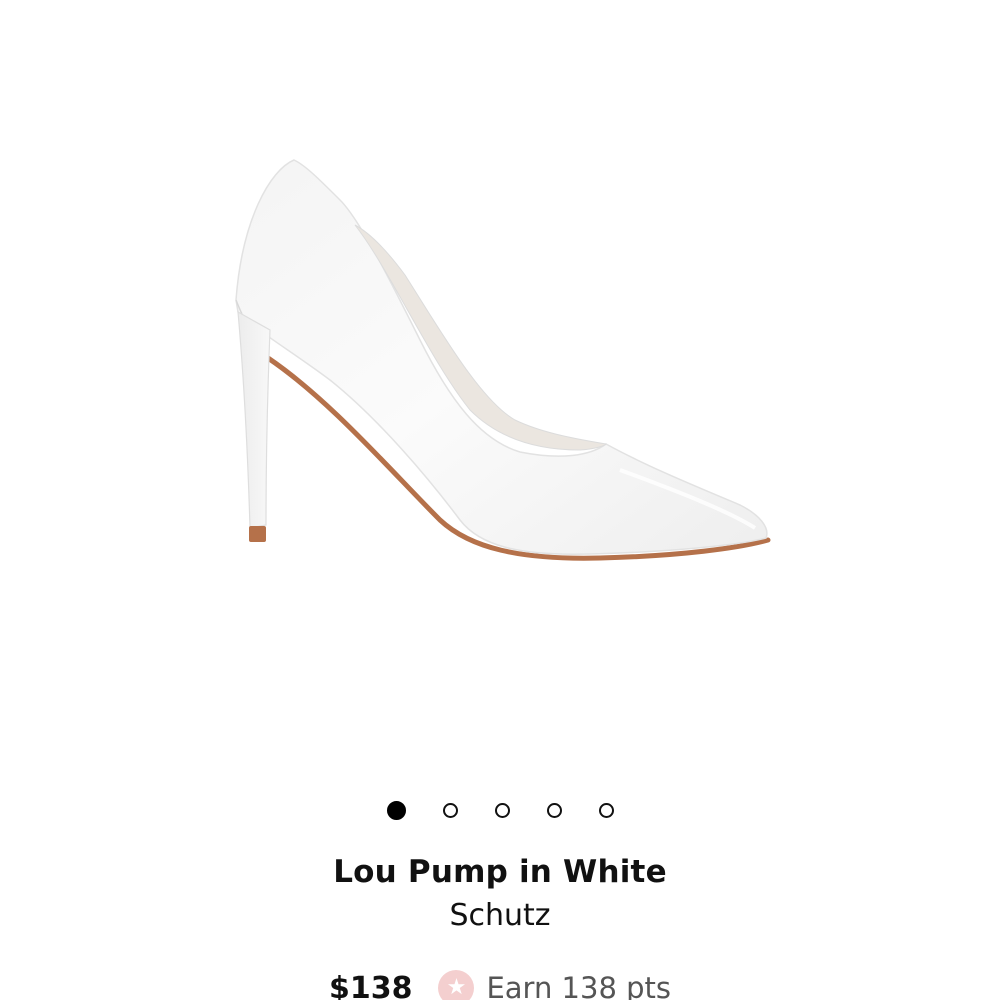  I want to click on star-icon: ★, so click(456, 985).